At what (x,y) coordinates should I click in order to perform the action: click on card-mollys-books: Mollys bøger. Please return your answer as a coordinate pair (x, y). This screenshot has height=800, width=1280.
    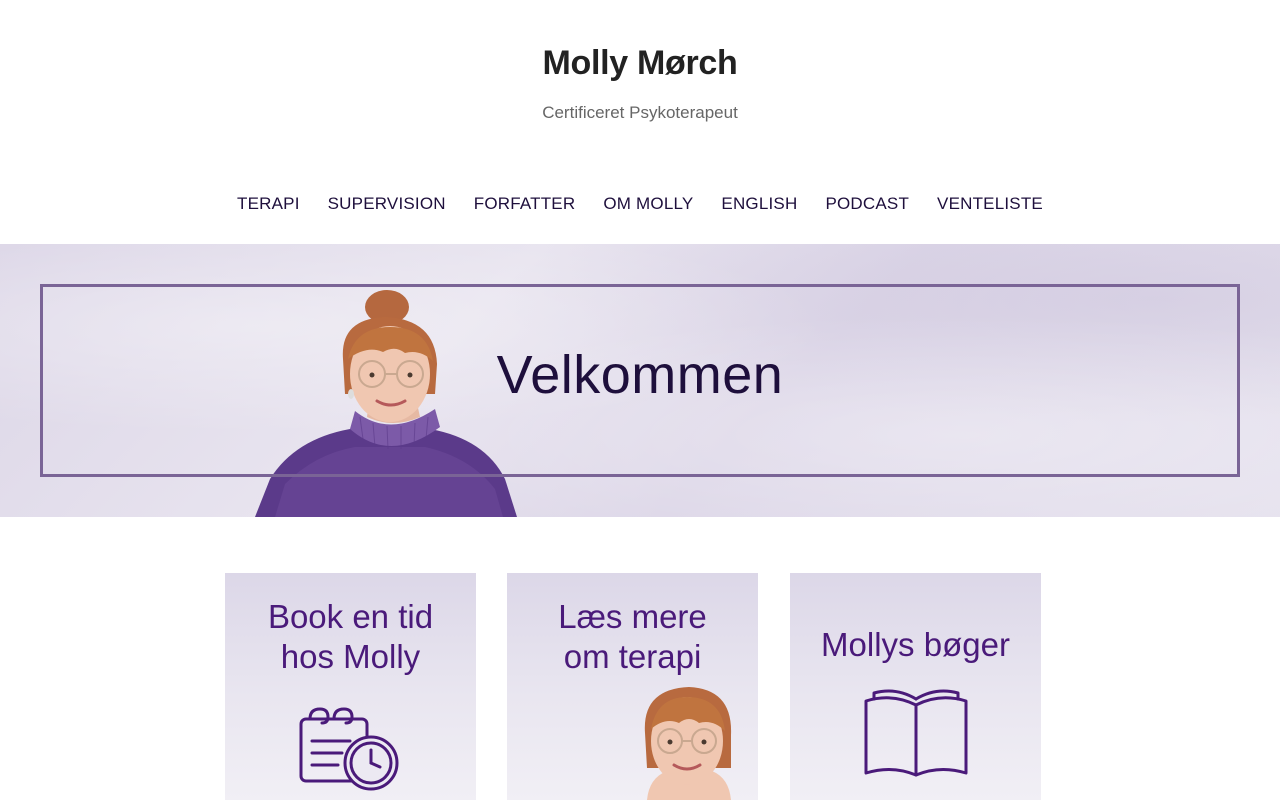
    Looking at the image, I should click on (915, 686).